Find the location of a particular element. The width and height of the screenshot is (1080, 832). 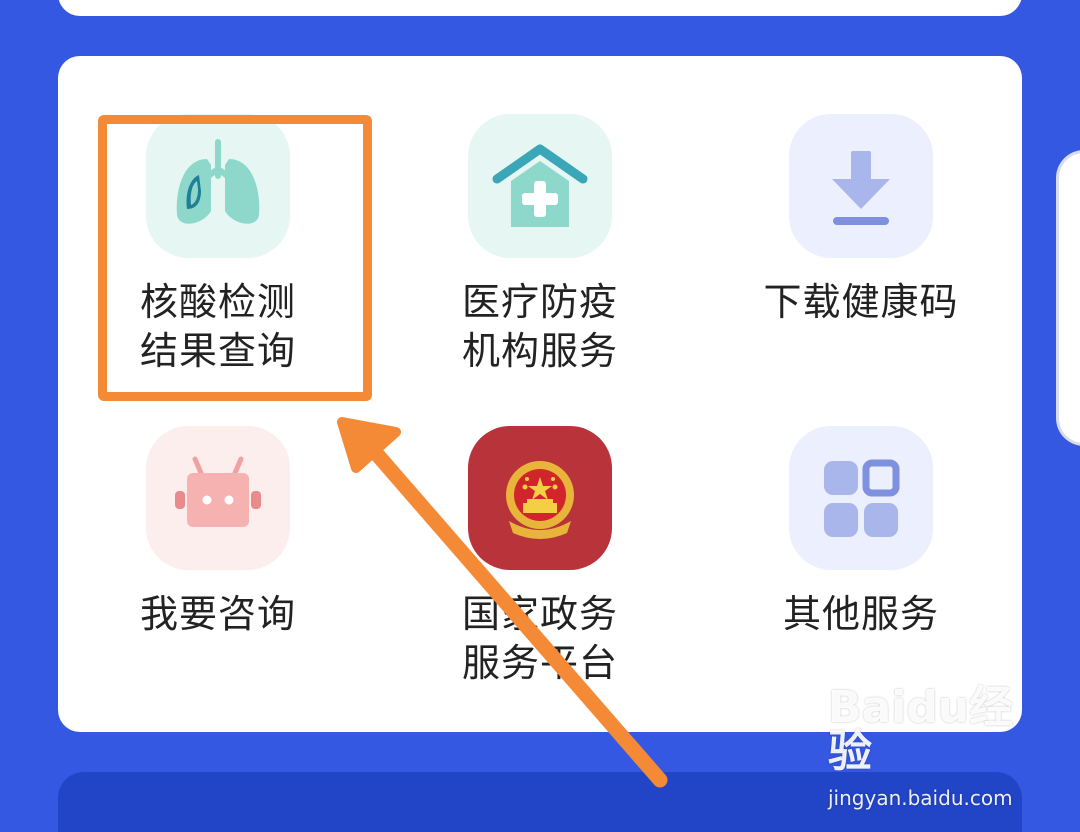

pointer-arrow is located at coordinates (502, 602).